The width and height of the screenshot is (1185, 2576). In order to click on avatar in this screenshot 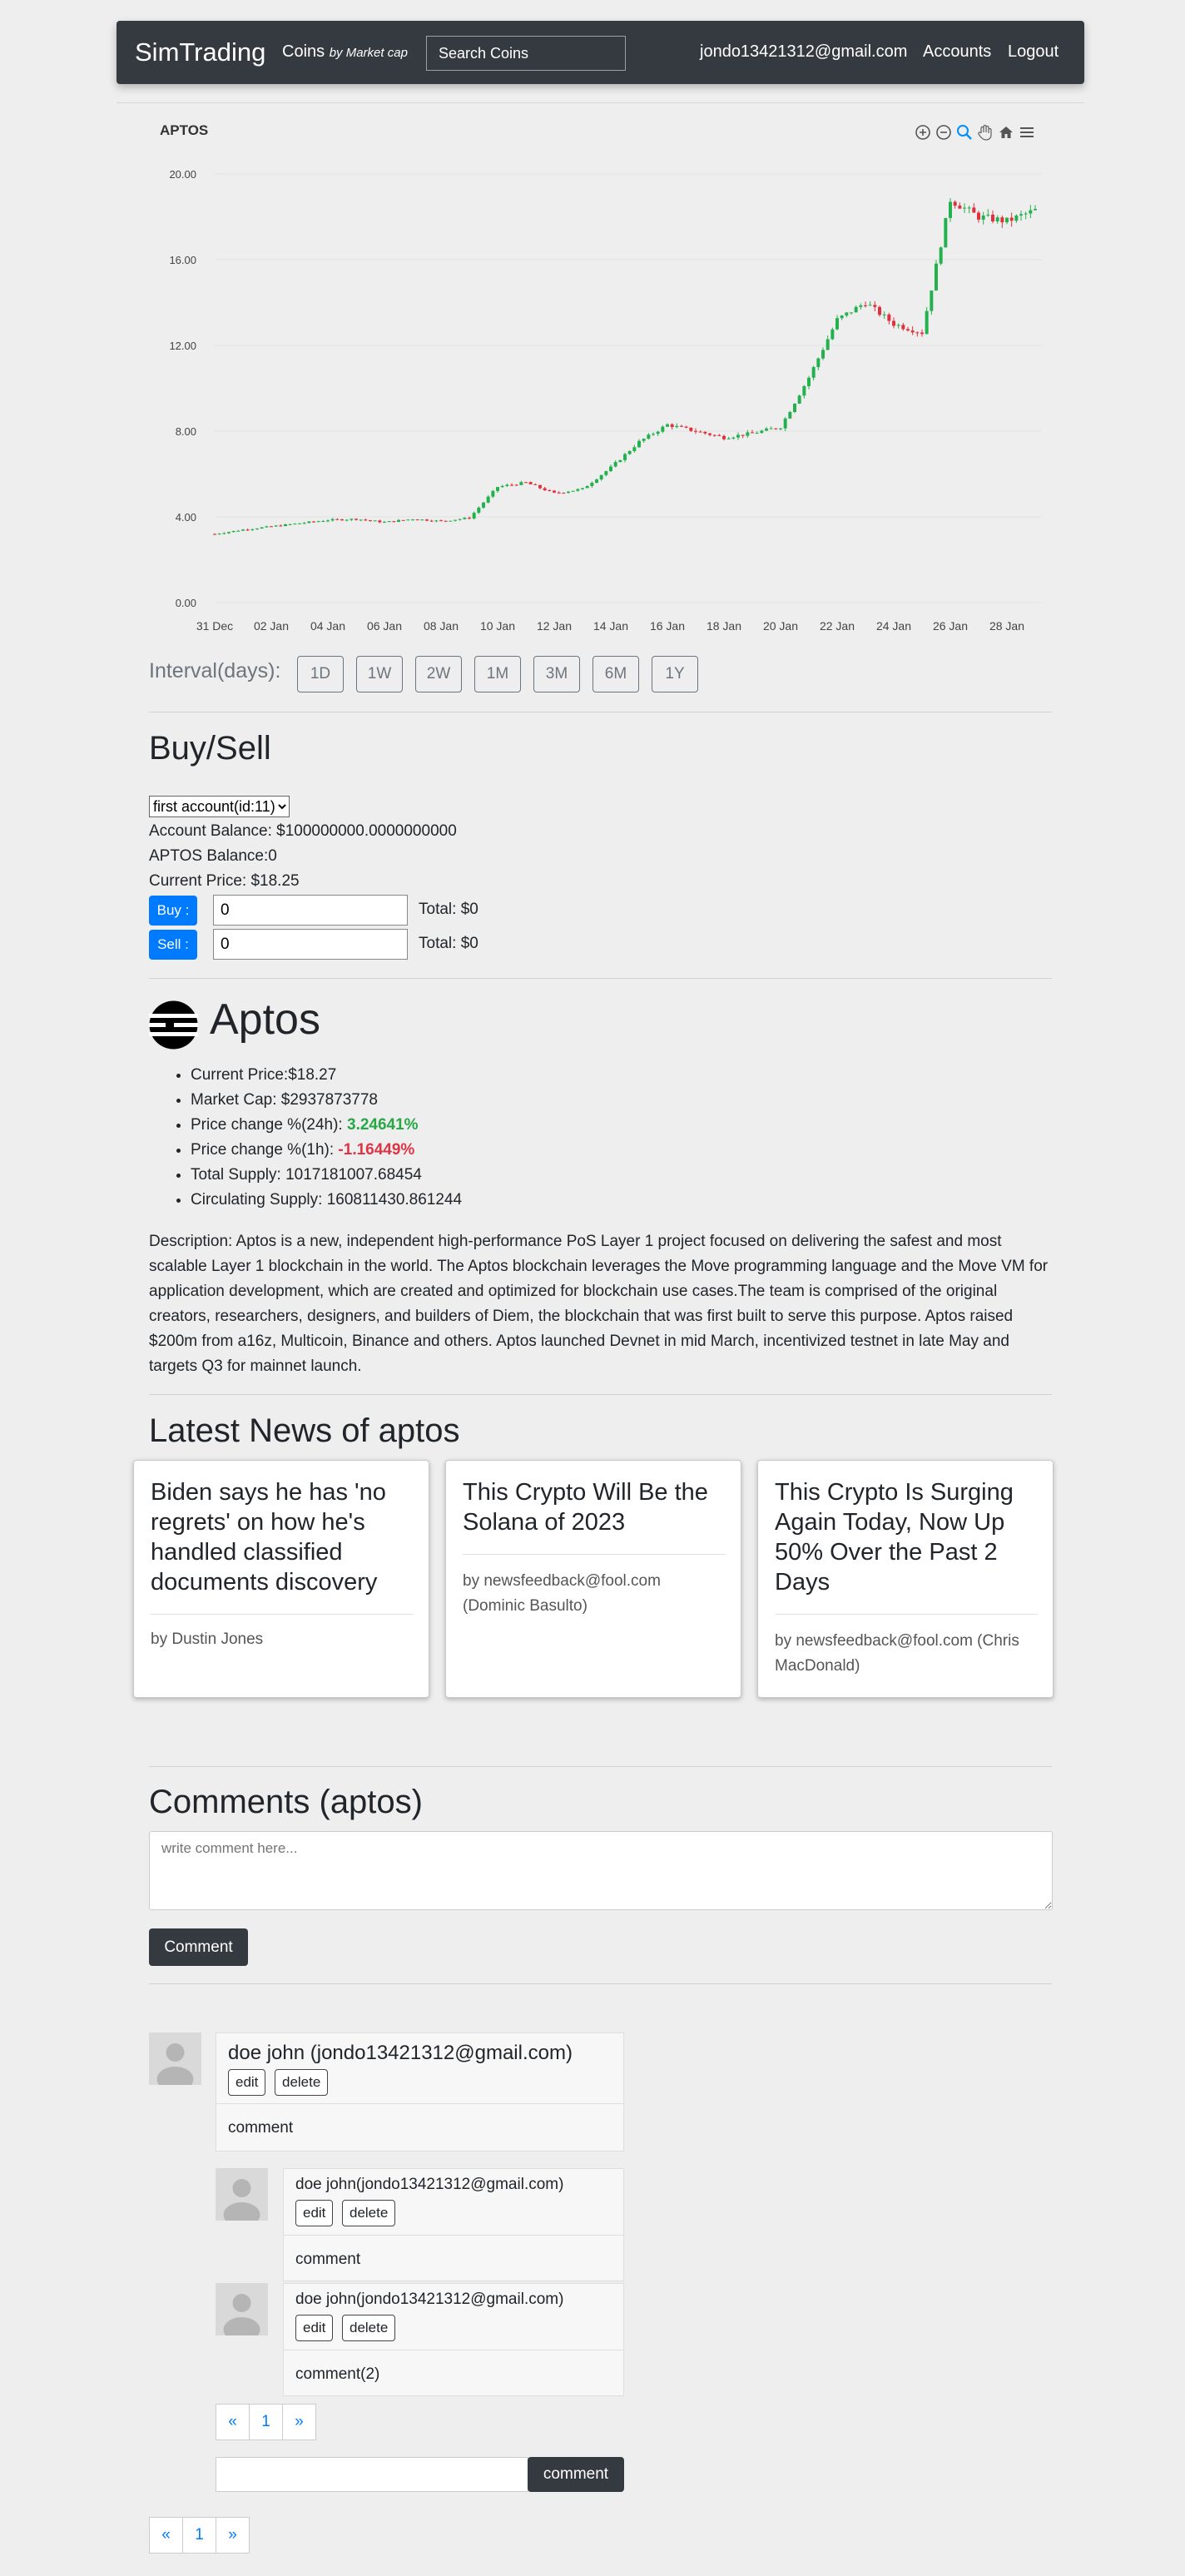, I will do `click(242, 2194)`.